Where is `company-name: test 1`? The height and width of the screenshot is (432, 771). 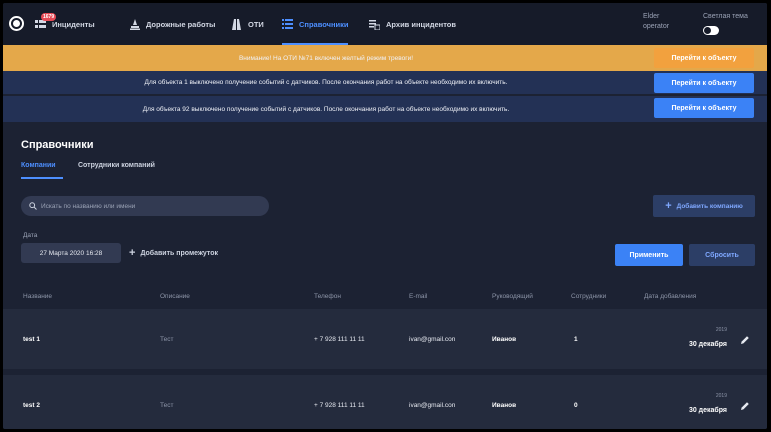
company-name: test 1 is located at coordinates (31, 339).